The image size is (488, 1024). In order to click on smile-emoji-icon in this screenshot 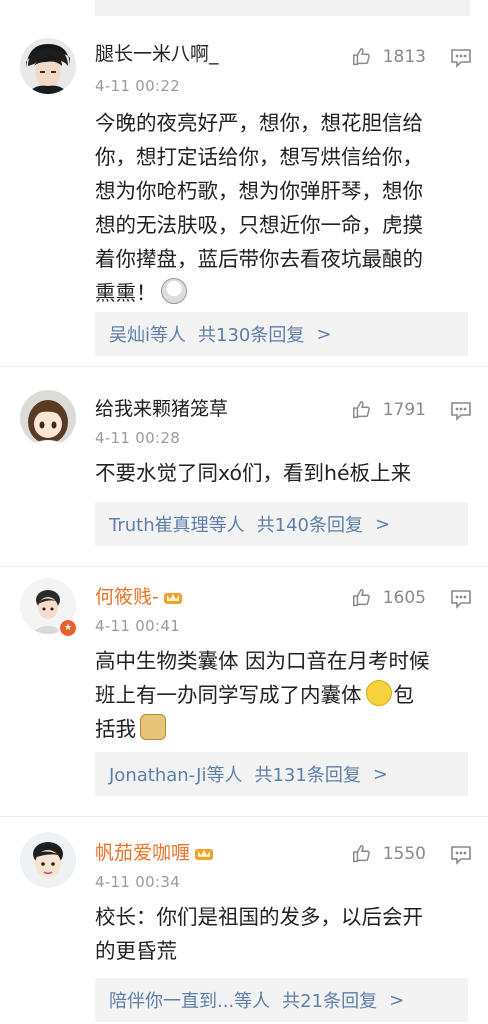, I will do `click(378, 693)`.